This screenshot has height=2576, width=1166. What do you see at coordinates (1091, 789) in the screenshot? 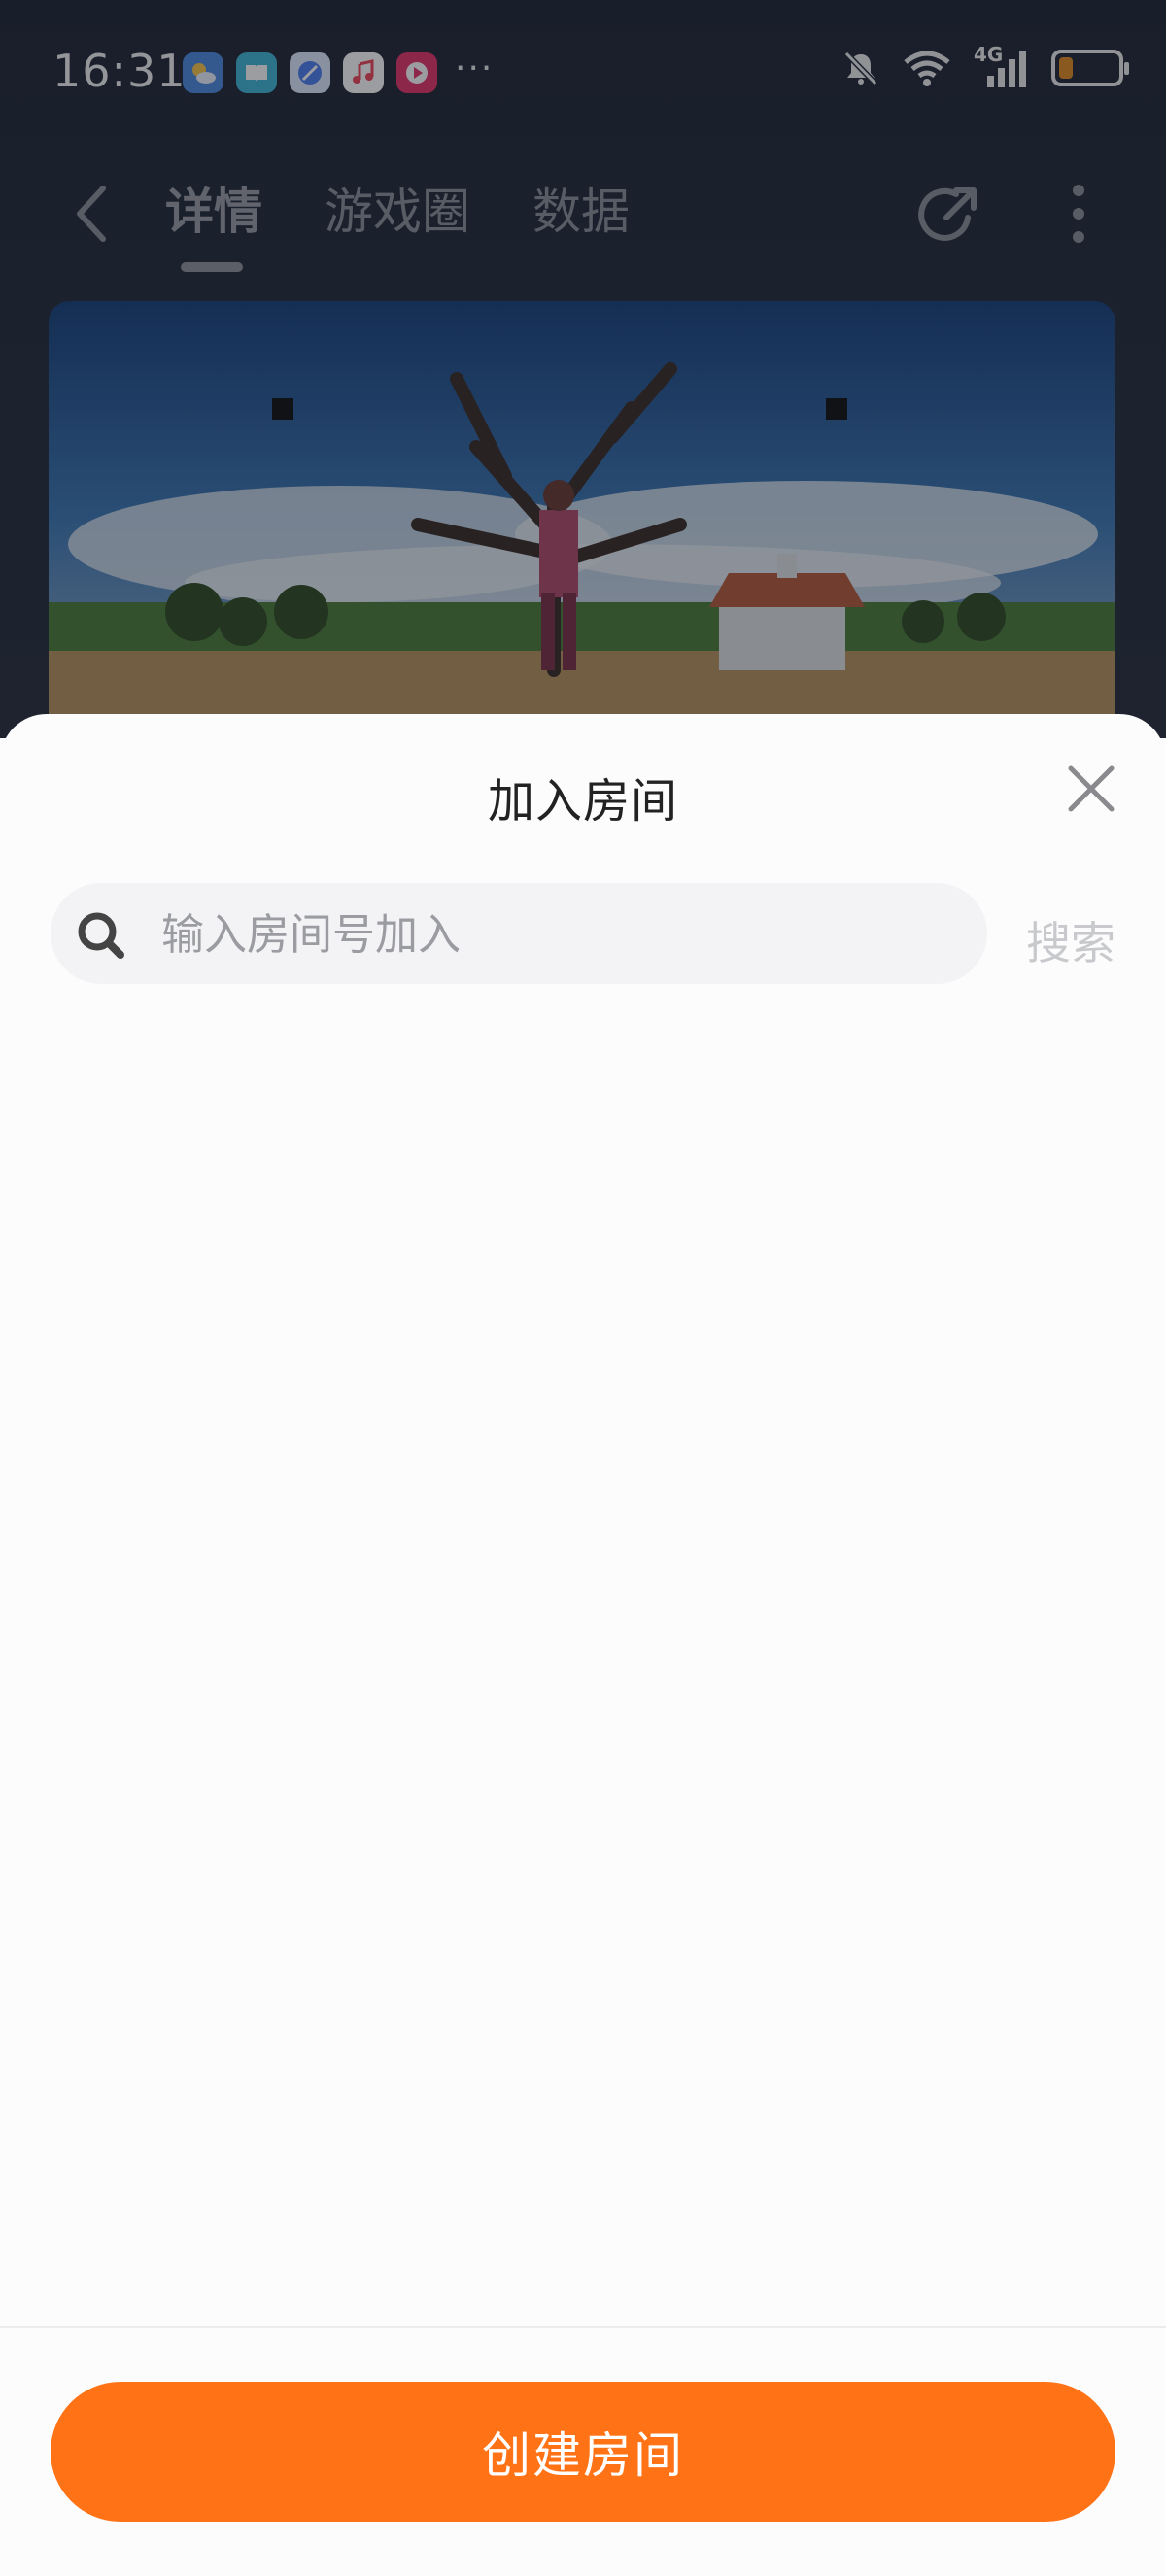
I see `close-icon` at bounding box center [1091, 789].